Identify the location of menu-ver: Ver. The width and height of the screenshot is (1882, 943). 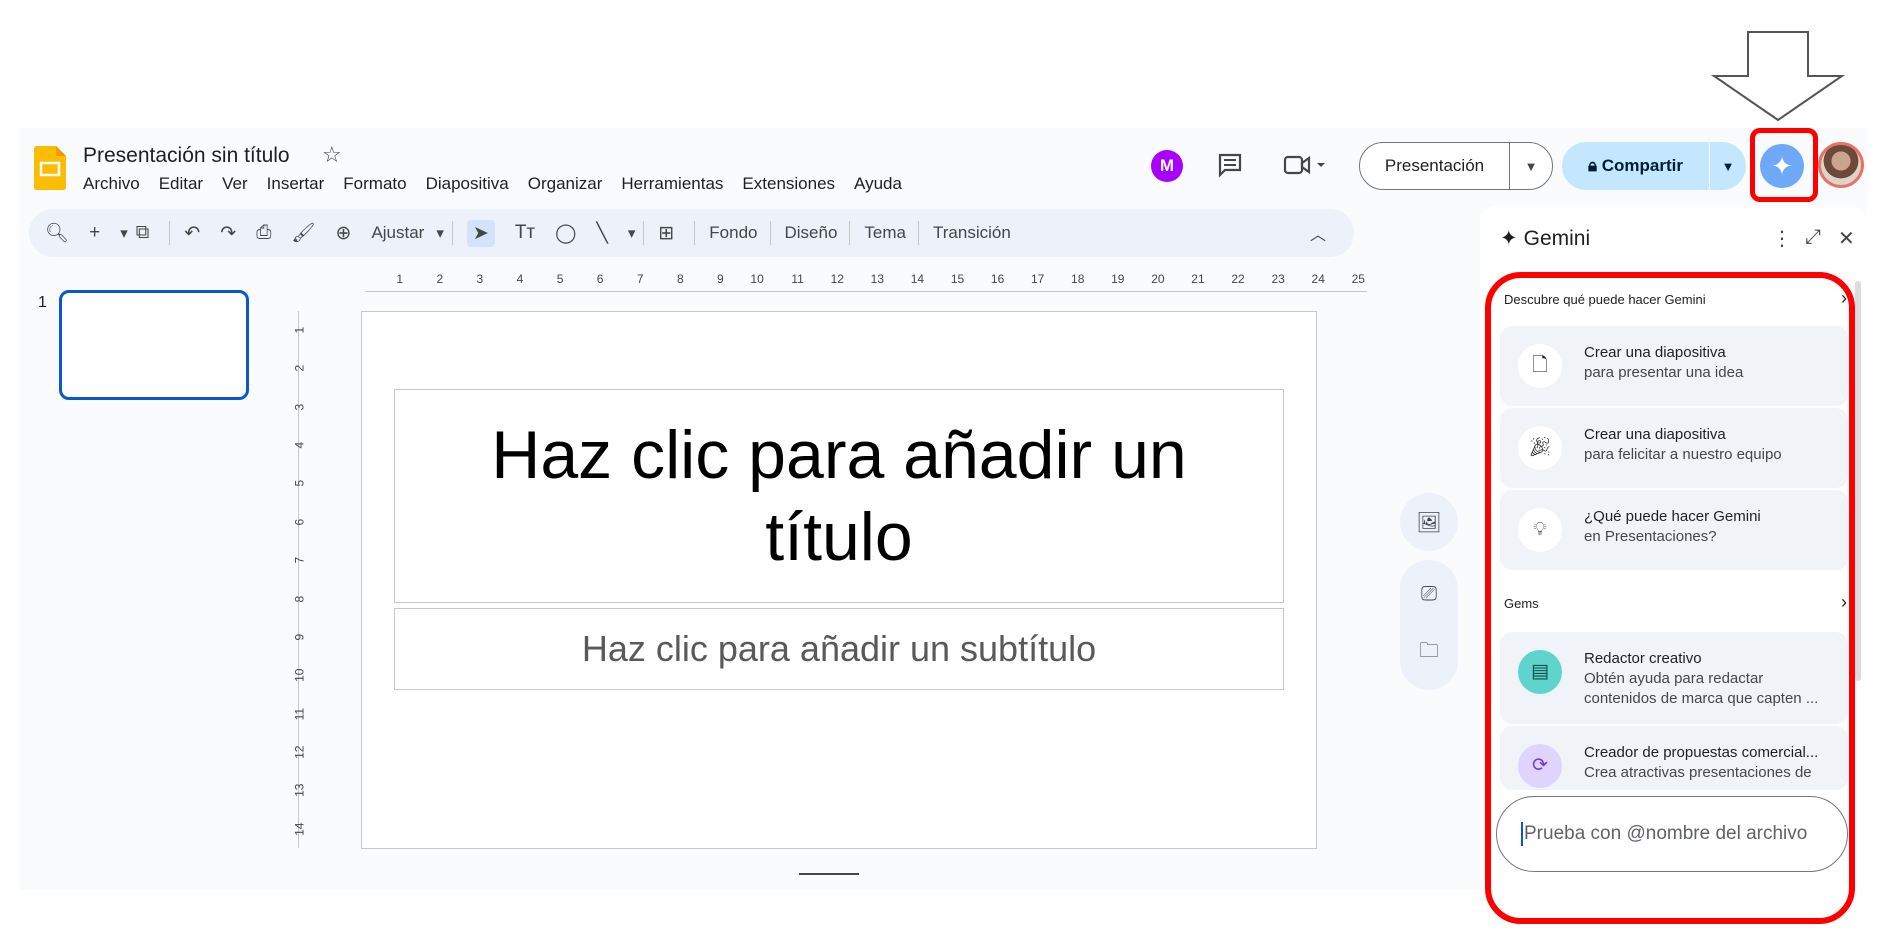
(239, 184).